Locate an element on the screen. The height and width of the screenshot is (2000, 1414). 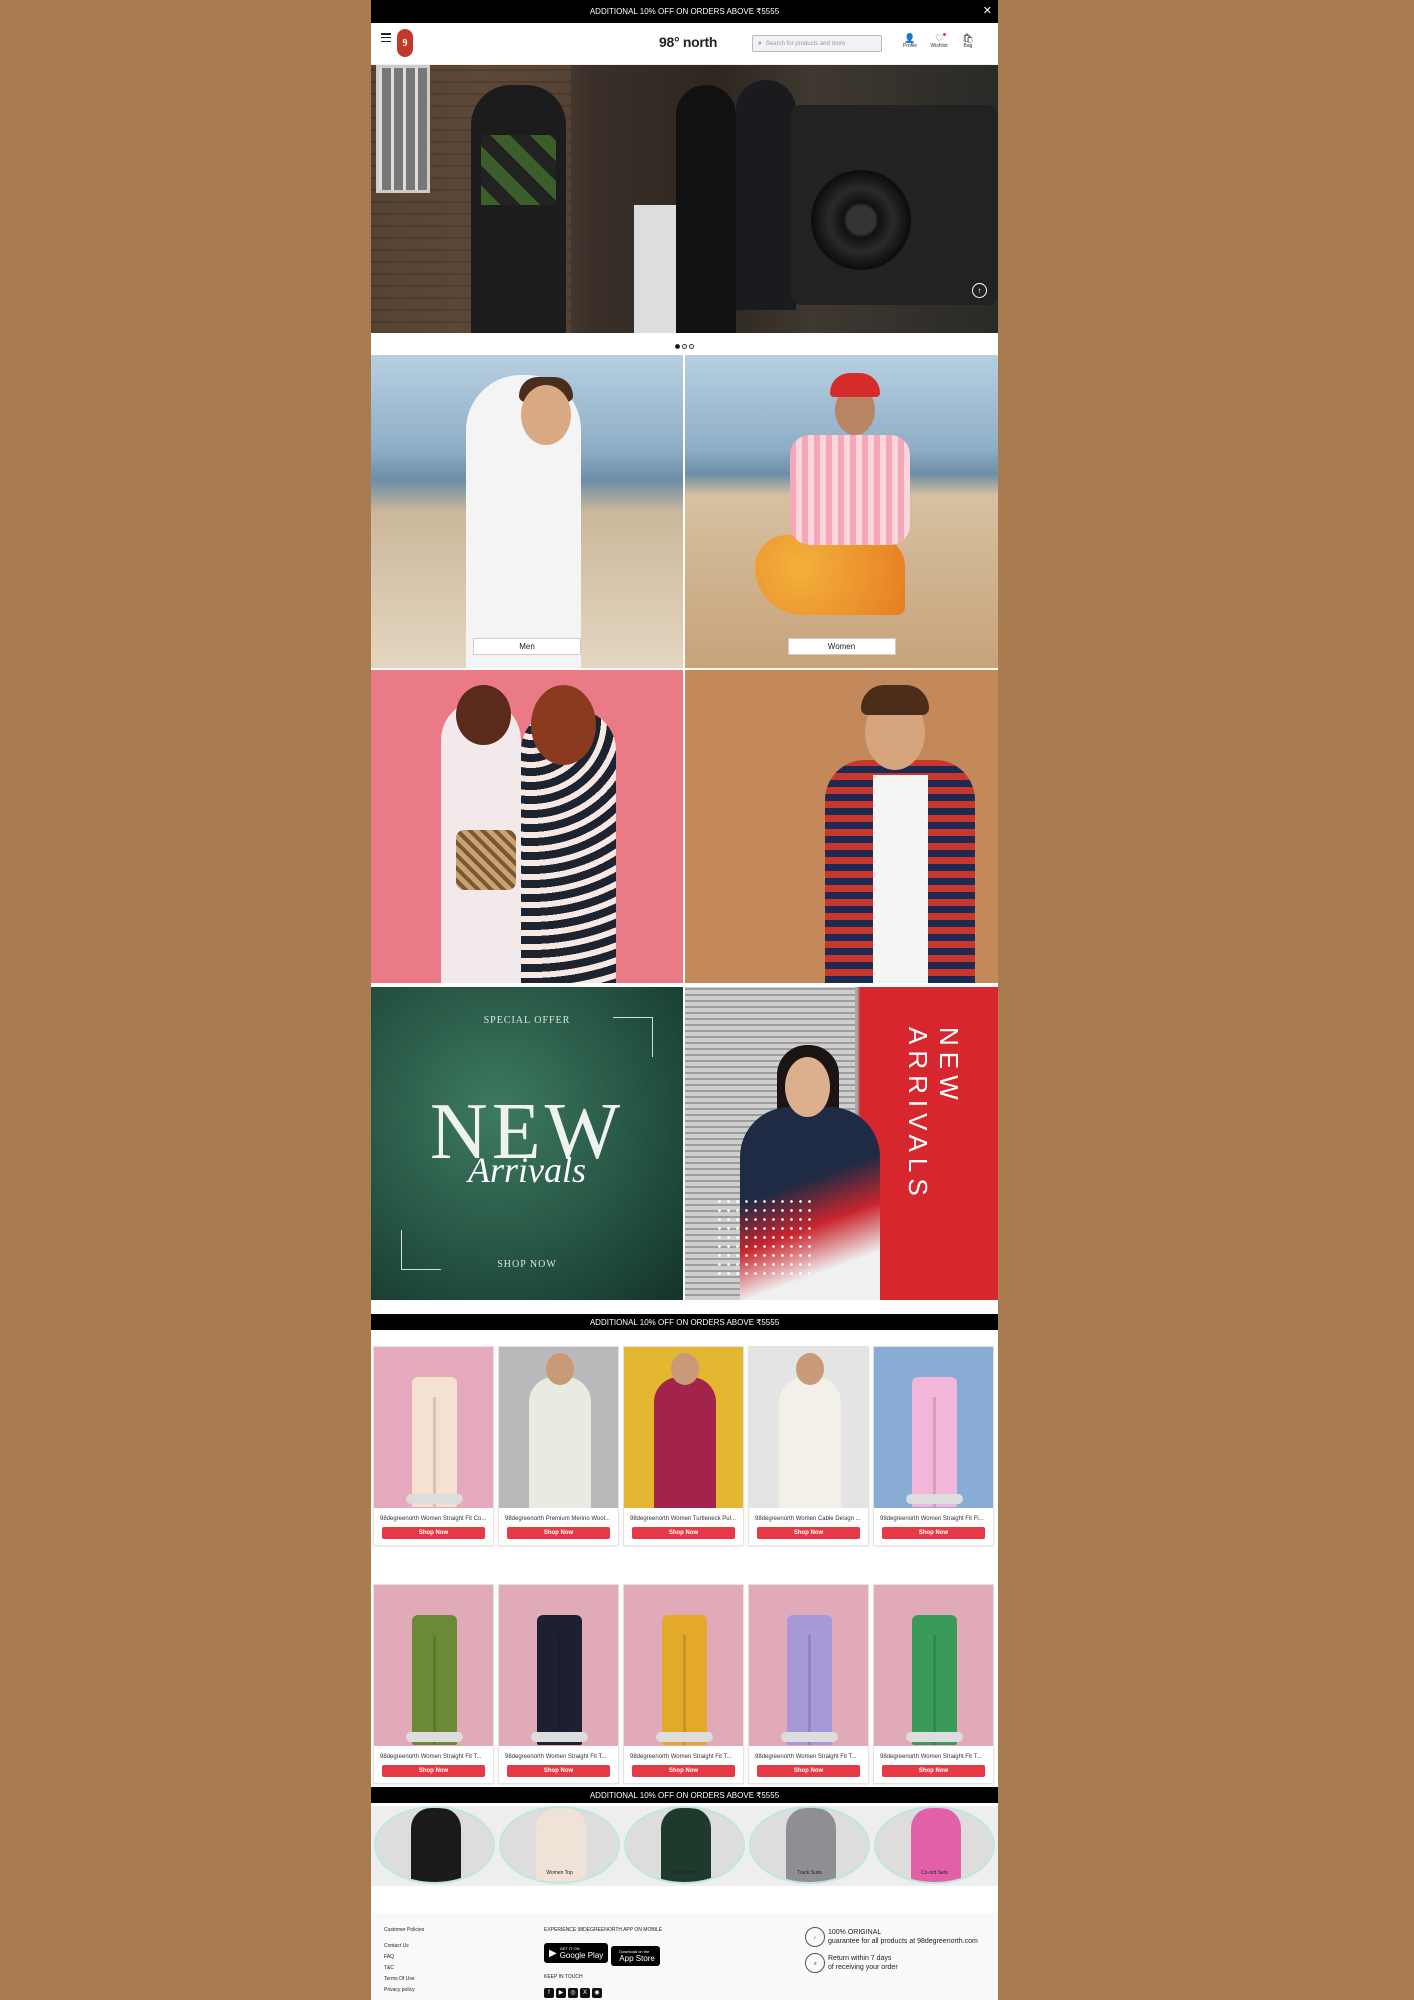
profile-button: 👤 Profile is located at coordinates (910, 41).